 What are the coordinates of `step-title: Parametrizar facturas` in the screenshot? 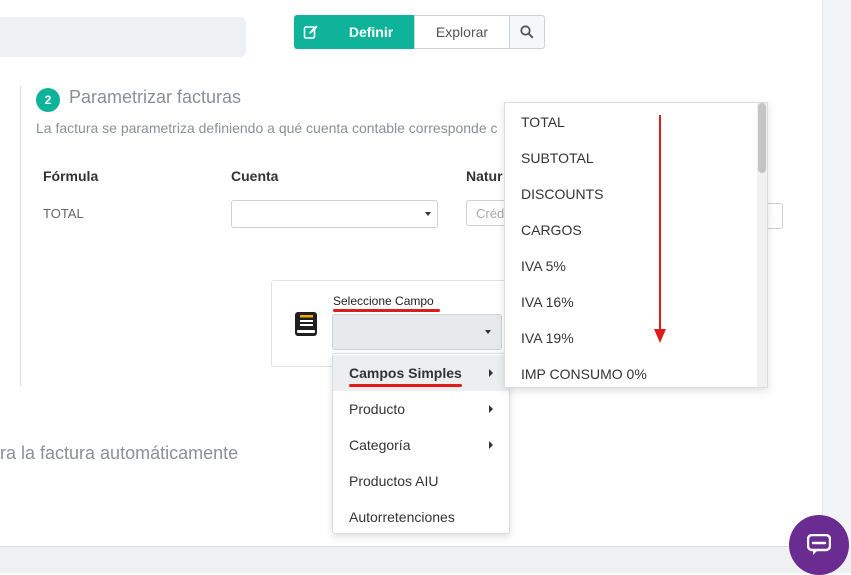 It's located at (155, 97).